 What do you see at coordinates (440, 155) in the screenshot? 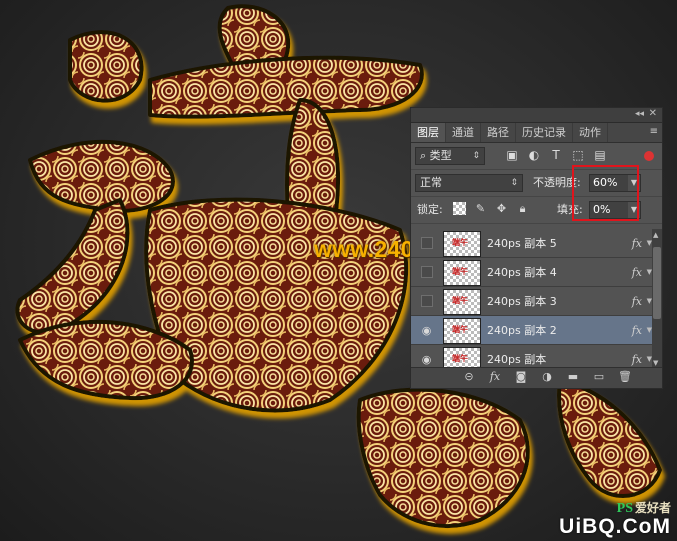
I see `filter-kind-label: 类型` at bounding box center [440, 155].